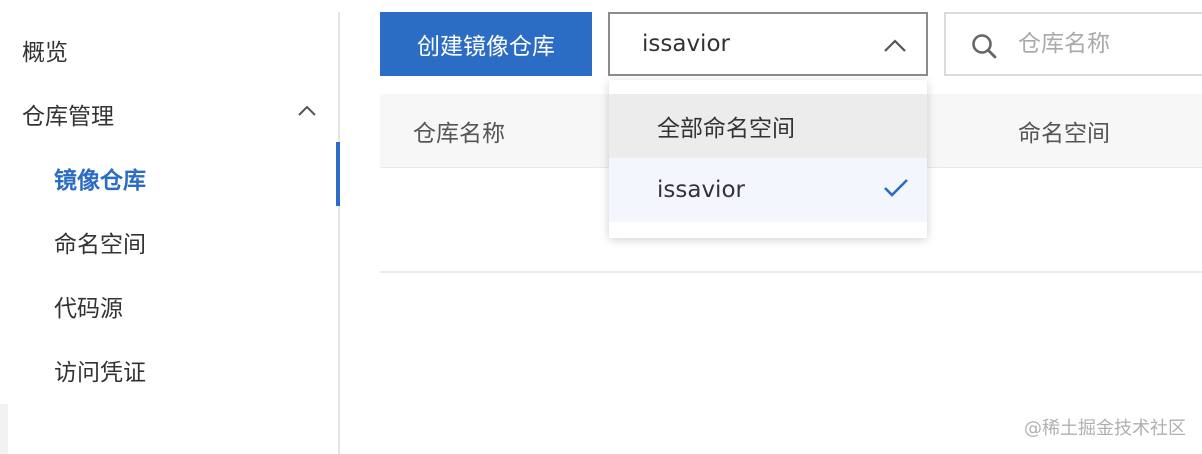  Describe the element at coordinates (896, 188) in the screenshot. I see `check-icon` at that location.